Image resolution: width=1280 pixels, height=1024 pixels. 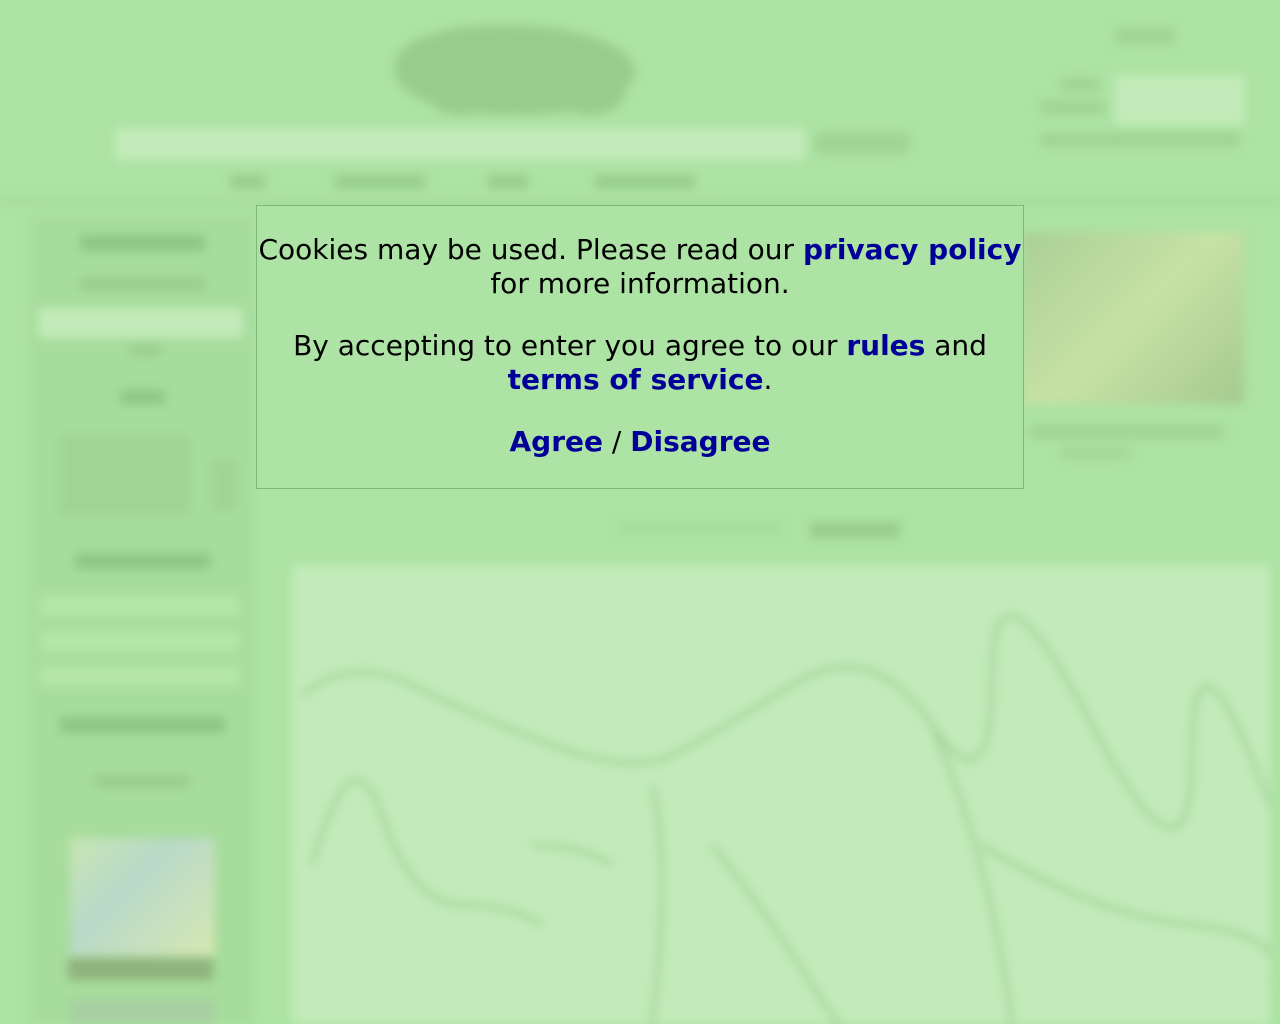 What do you see at coordinates (885, 345) in the screenshot?
I see `rules-link: rules` at bounding box center [885, 345].